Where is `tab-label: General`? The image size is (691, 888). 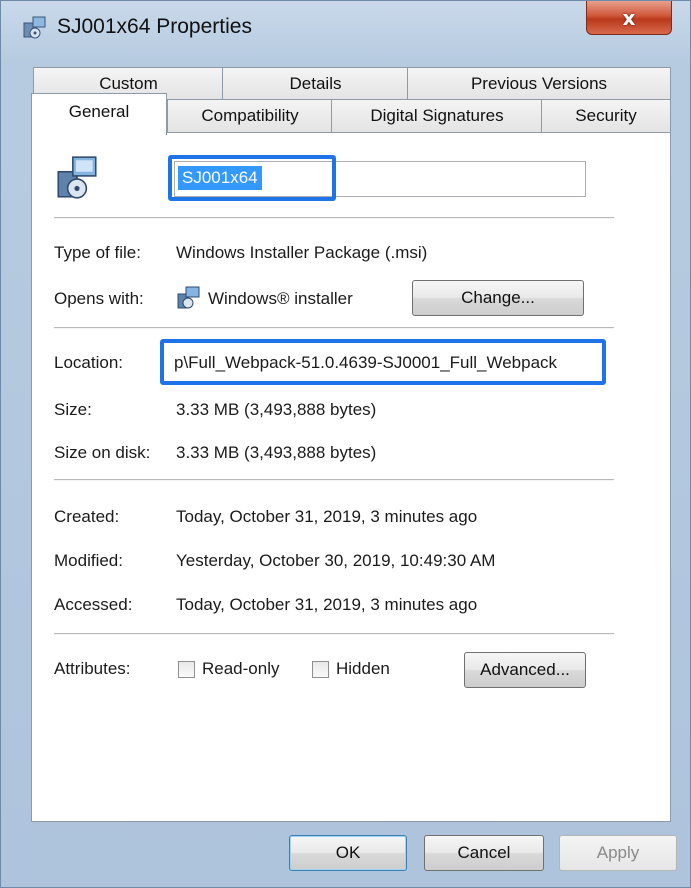
tab-label: General is located at coordinates (99, 111).